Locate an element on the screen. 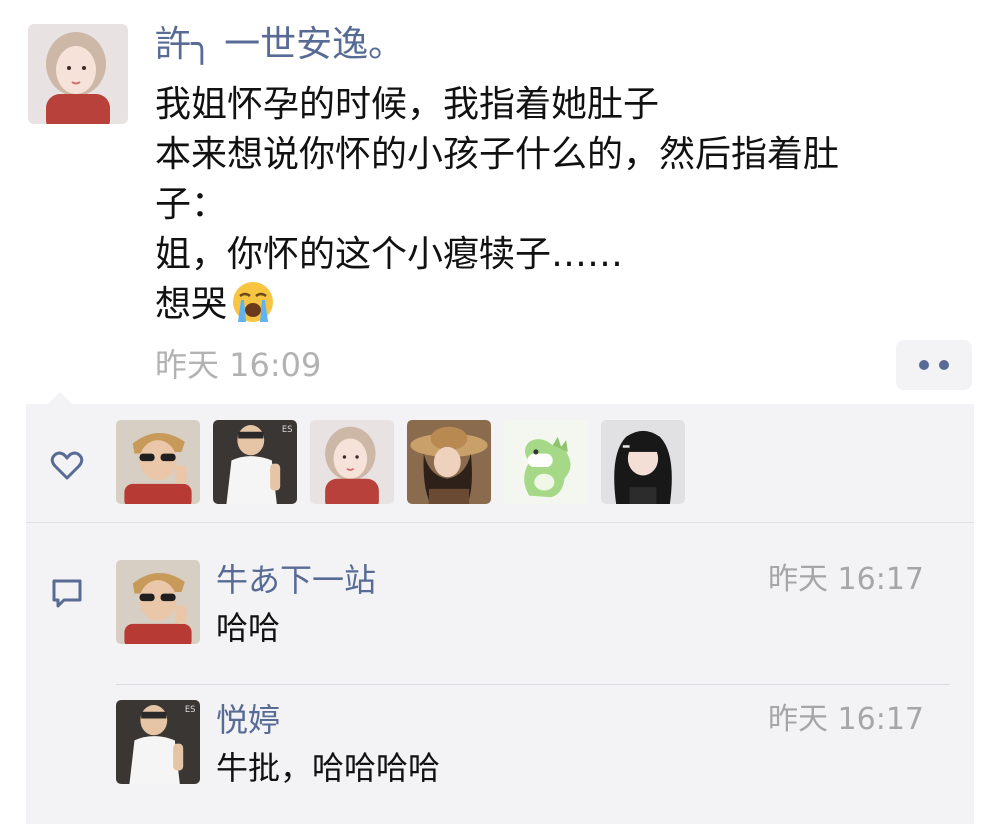 Image resolution: width=1000 pixels, height=824 pixels. post-line-last: 想哭 is located at coordinates (555, 305).